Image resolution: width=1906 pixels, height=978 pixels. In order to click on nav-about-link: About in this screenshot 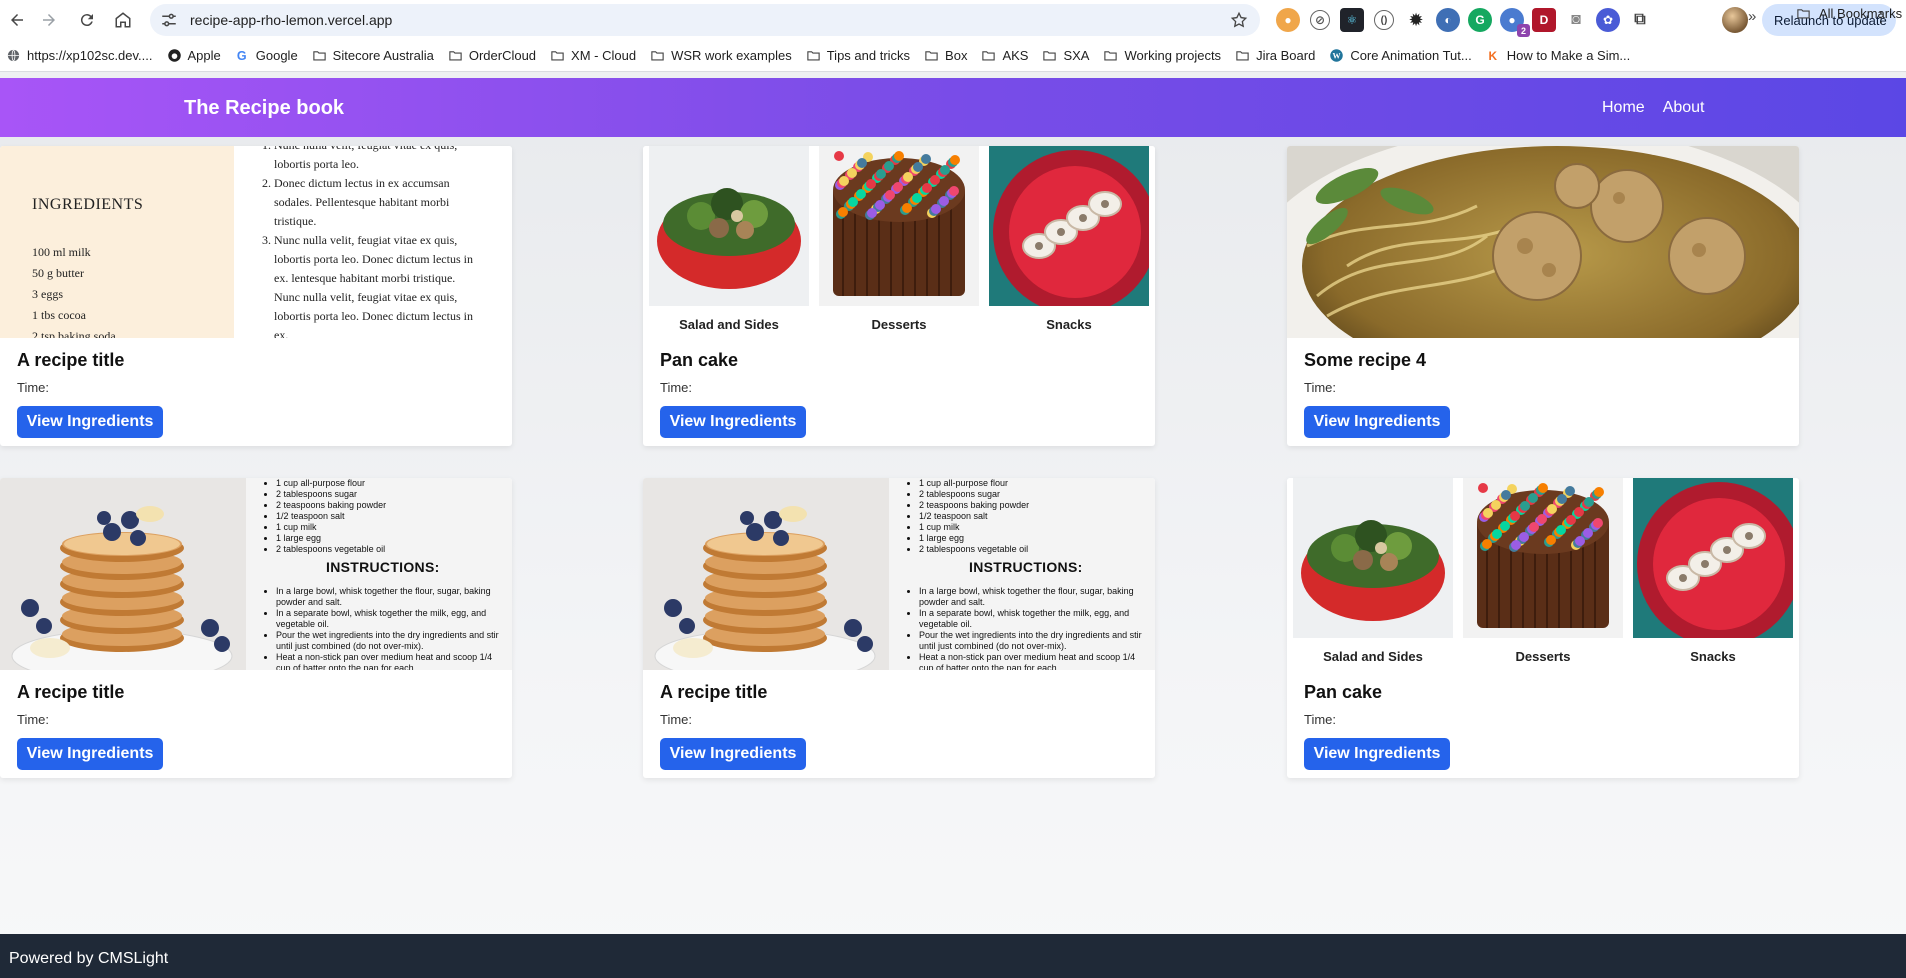, I will do `click(1684, 108)`.